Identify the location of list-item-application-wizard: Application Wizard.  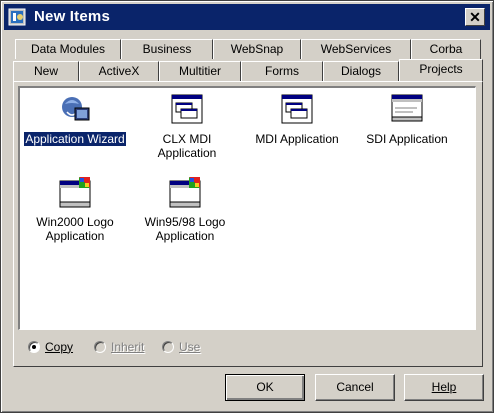
(75, 124).